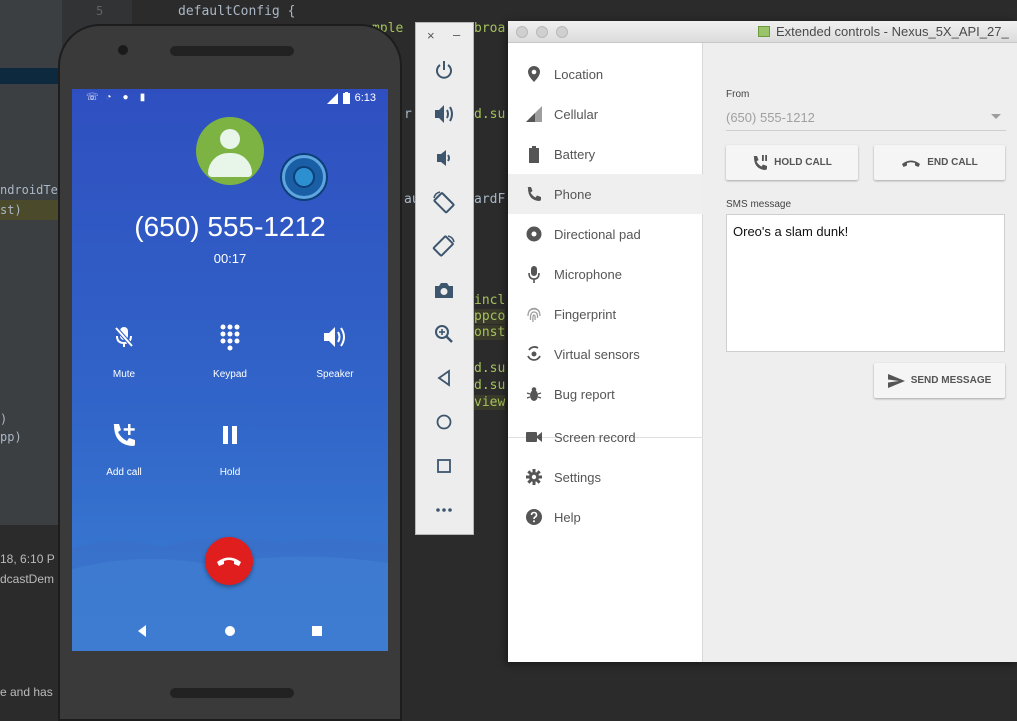 The width and height of the screenshot is (1017, 721). What do you see at coordinates (230, 165) in the screenshot?
I see `avatar-body` at bounding box center [230, 165].